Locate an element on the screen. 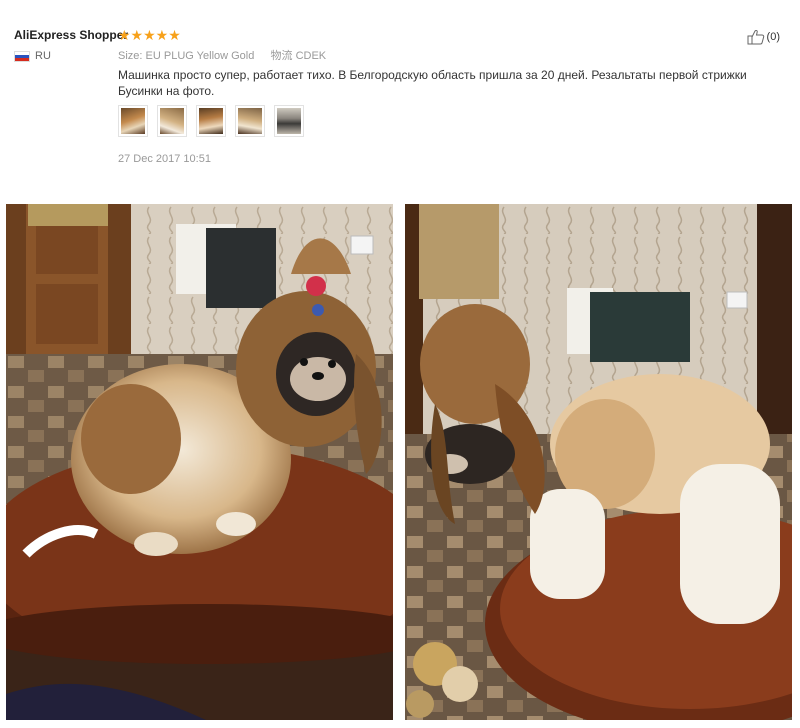 This screenshot has width=800, height=728. shipping-value: CDEK is located at coordinates (311, 56).